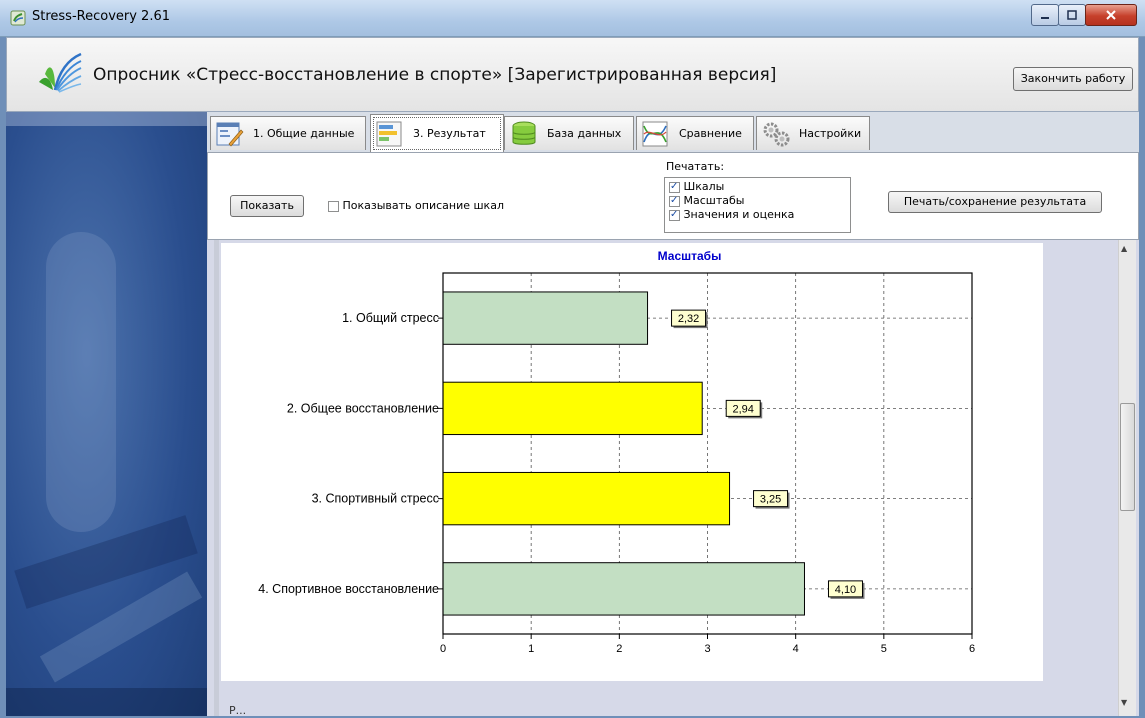 Image resolution: width=1145 pixels, height=718 pixels. What do you see at coordinates (1124, 702) in the screenshot?
I see `scroll-down-icon: ▼` at bounding box center [1124, 702].